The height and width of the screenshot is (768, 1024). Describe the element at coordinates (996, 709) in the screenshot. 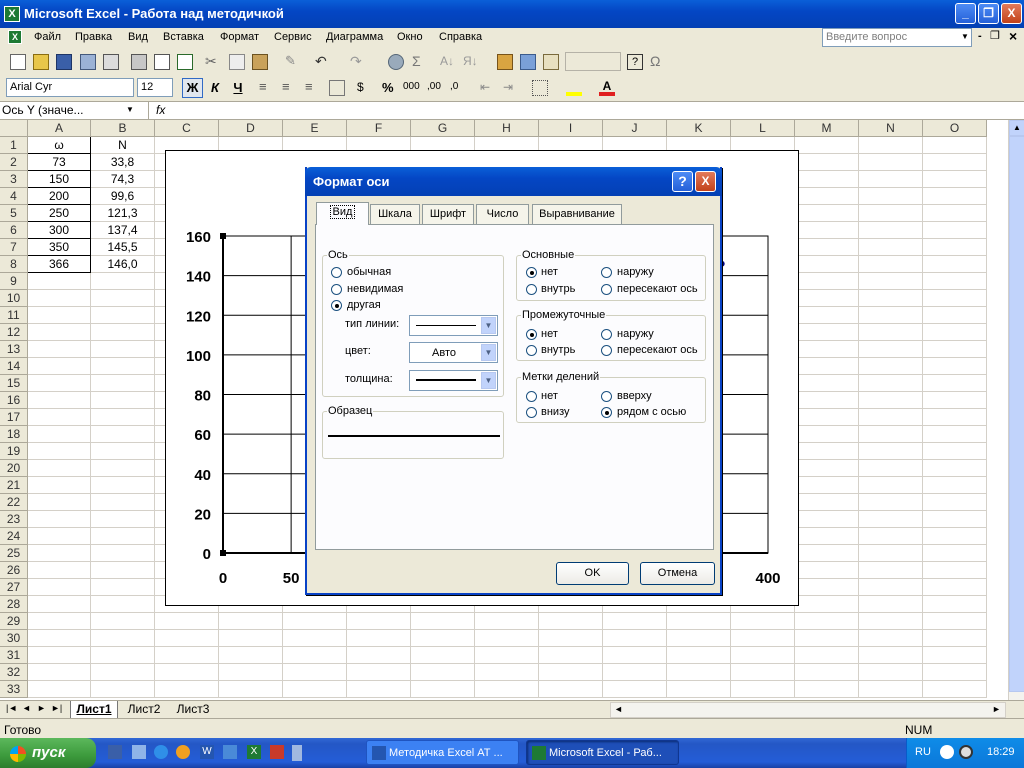

I see `scroll-right-icon: ►` at that location.